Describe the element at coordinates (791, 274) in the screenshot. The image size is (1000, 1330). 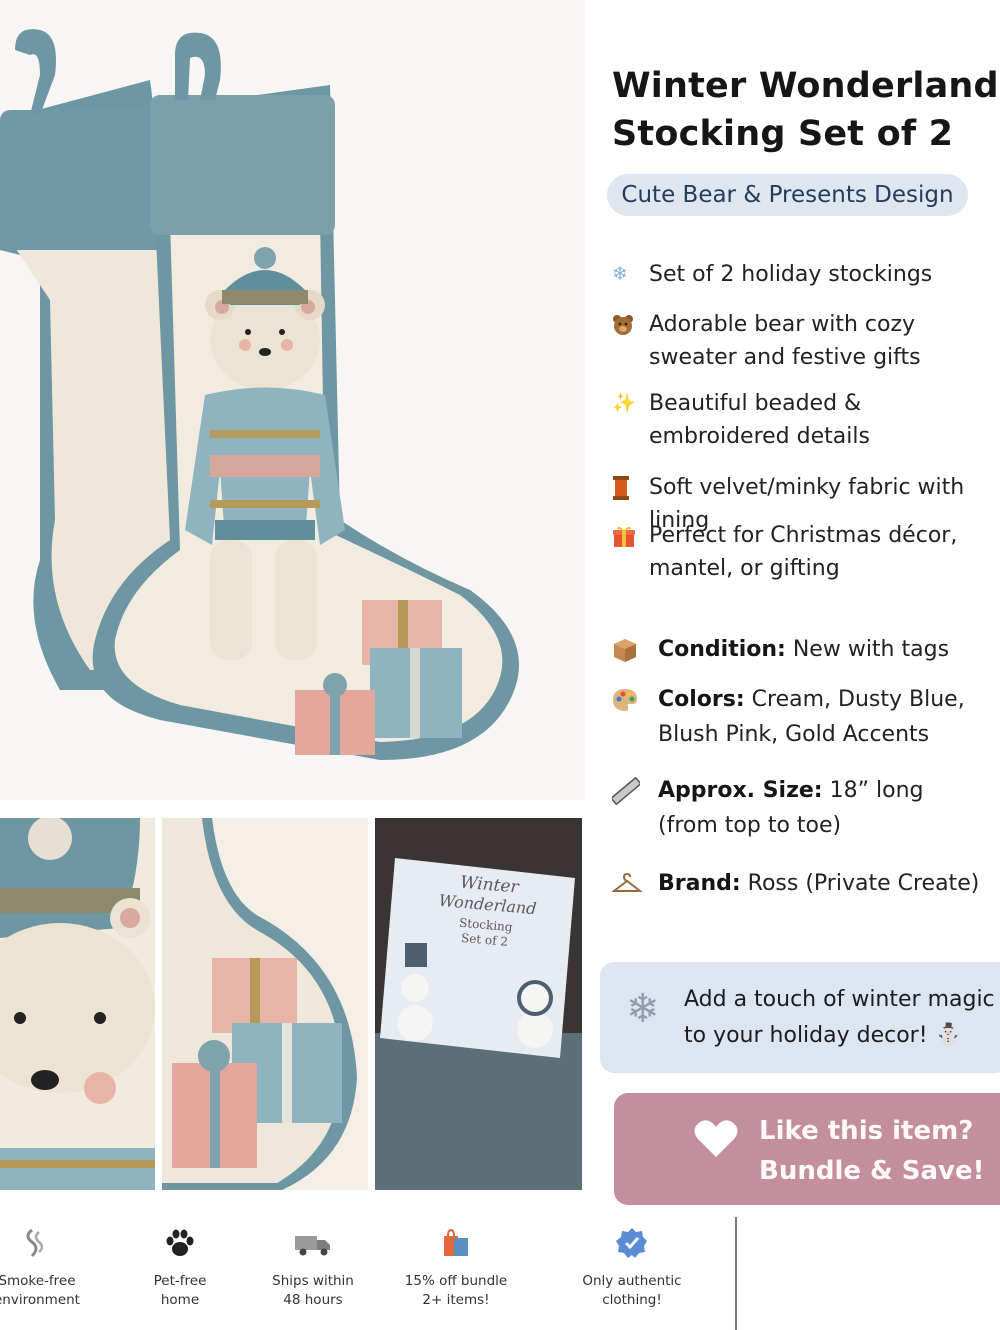
I see `feature-text: Set of 2 holiday stockings` at that location.